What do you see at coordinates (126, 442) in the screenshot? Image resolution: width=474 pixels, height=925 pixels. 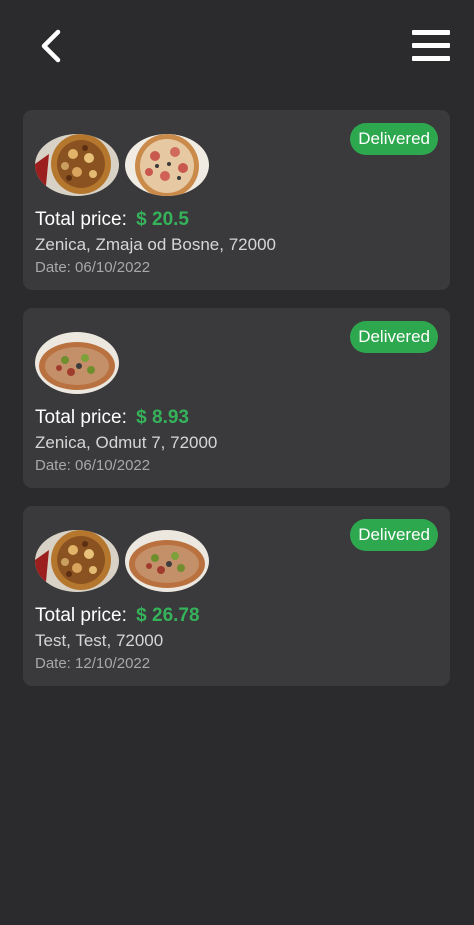 I see `delivery-address: Zenica, Odmut 7, 72000` at bounding box center [126, 442].